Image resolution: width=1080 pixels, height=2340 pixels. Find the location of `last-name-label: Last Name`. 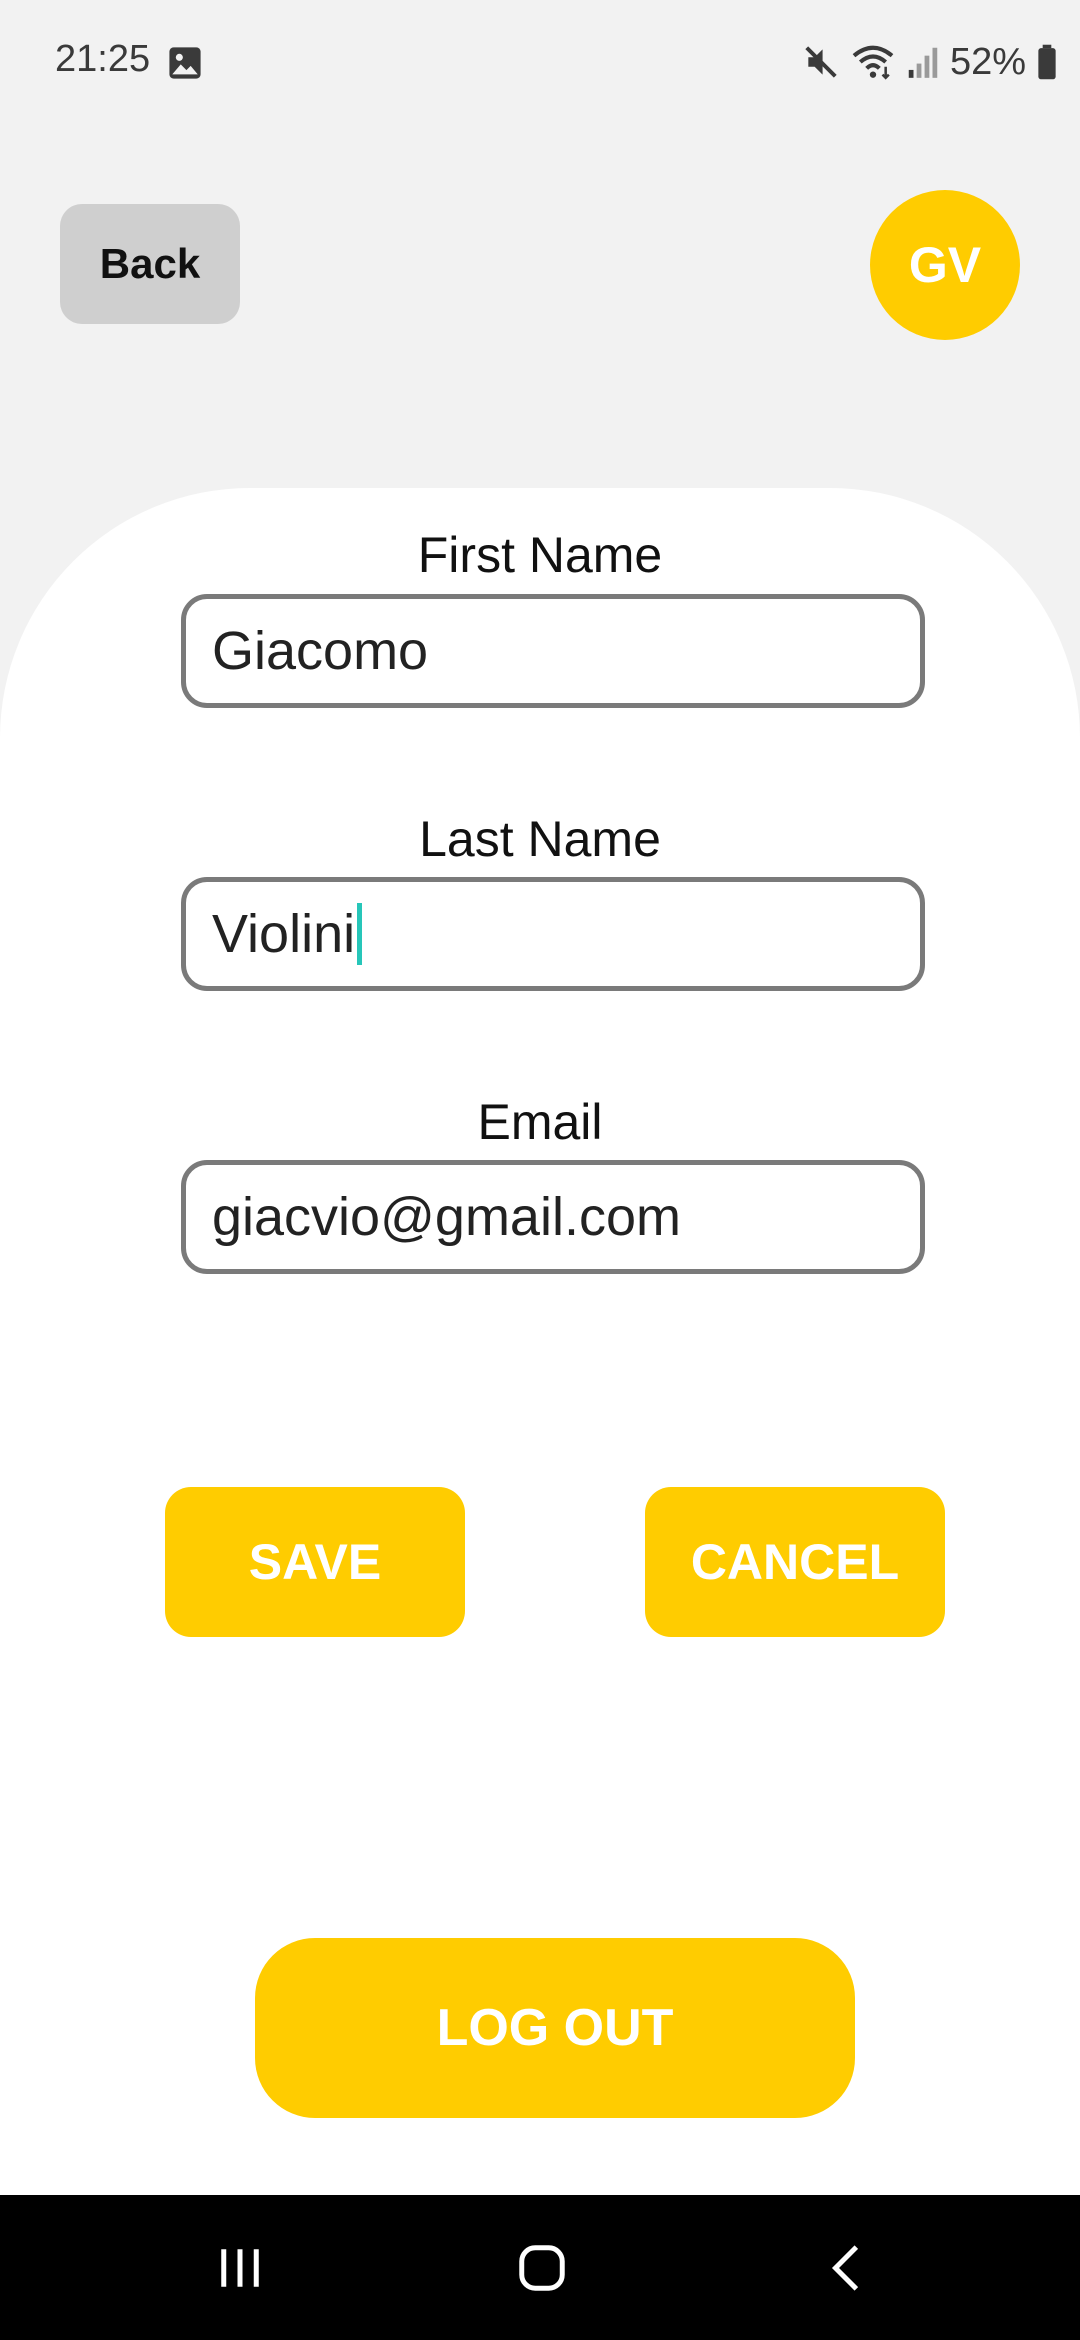

last-name-label: Last Name is located at coordinates (540, 839).